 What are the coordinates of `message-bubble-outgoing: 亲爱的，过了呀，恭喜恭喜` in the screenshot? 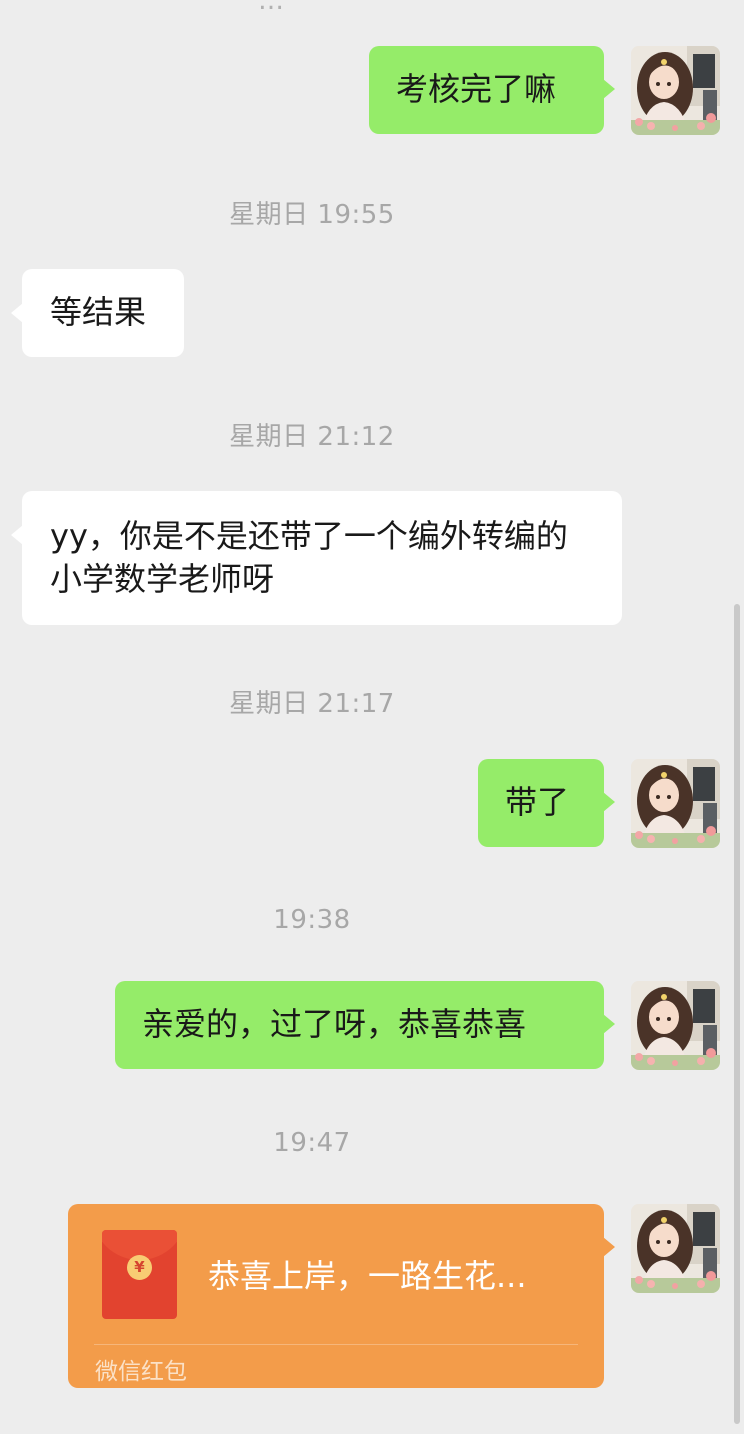 It's located at (365, 1025).